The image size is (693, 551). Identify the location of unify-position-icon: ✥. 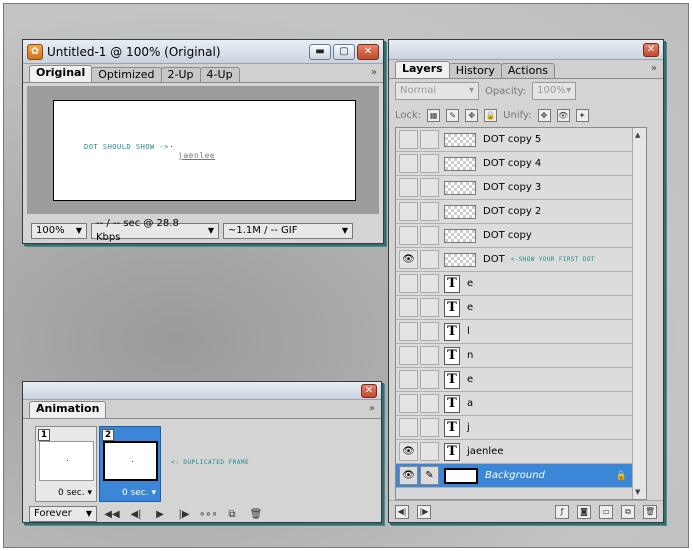
(544, 115).